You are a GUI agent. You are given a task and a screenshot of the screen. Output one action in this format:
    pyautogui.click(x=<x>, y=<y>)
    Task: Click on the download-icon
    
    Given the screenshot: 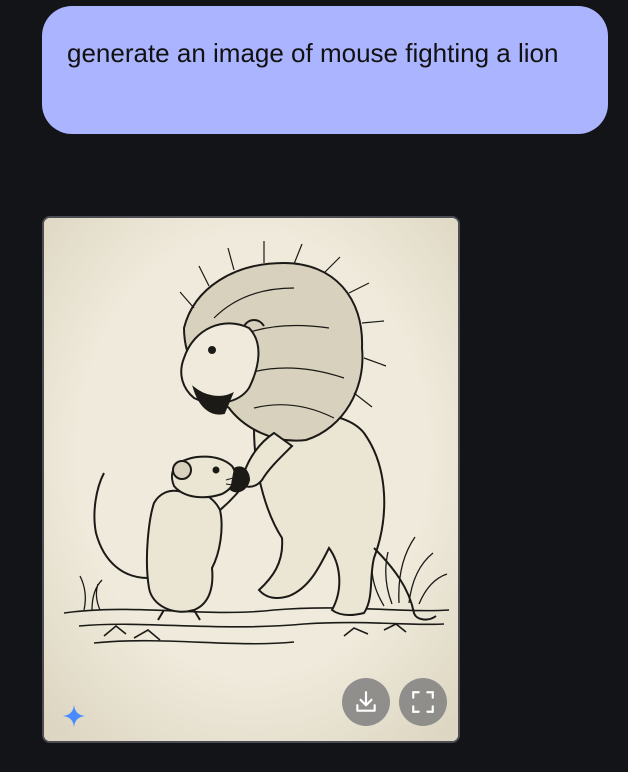 What is the action you would take?
    pyautogui.click(x=366, y=701)
    